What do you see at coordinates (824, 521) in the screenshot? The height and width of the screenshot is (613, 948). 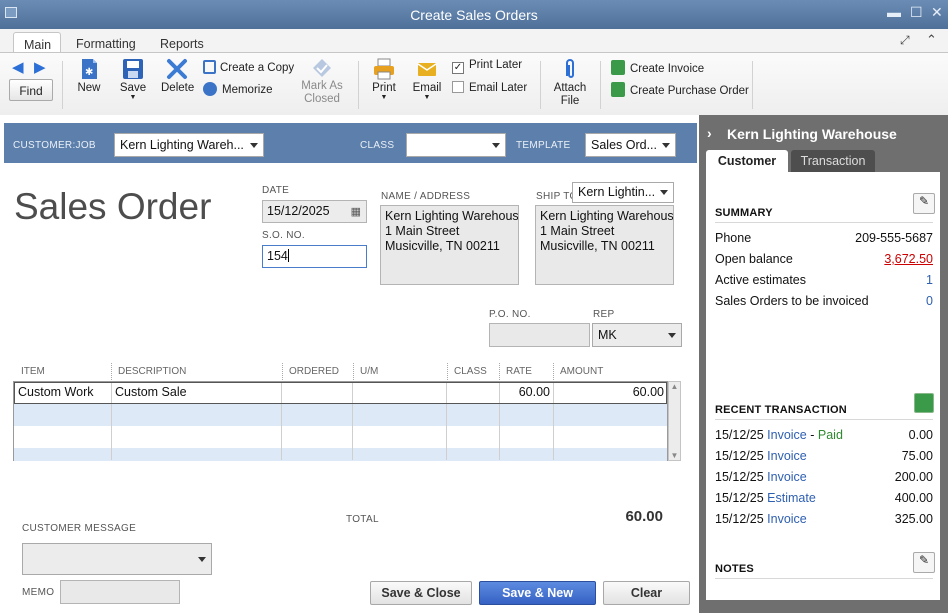 I see `list-item: 15/12/25 Invoice 325.00` at bounding box center [824, 521].